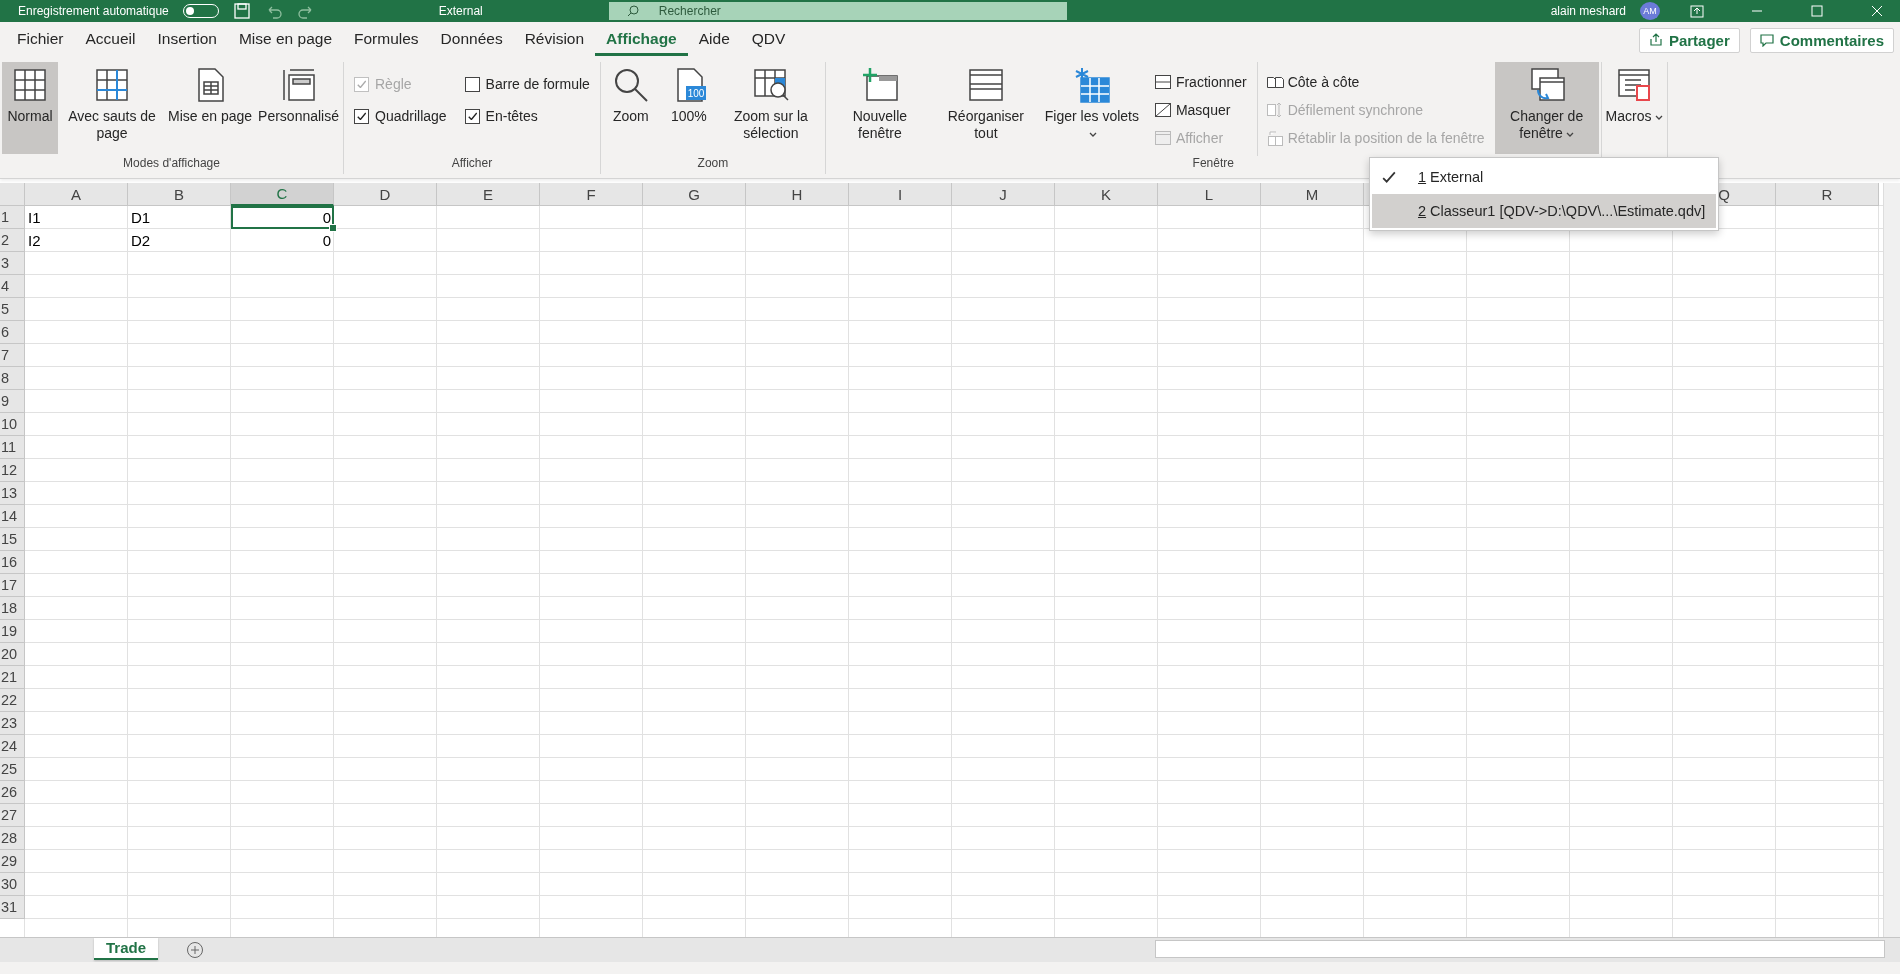 This screenshot has height=974, width=1900. Describe the element at coordinates (770, 108) in the screenshot. I see `ribbon-button: Zoom sur la sélection` at that location.